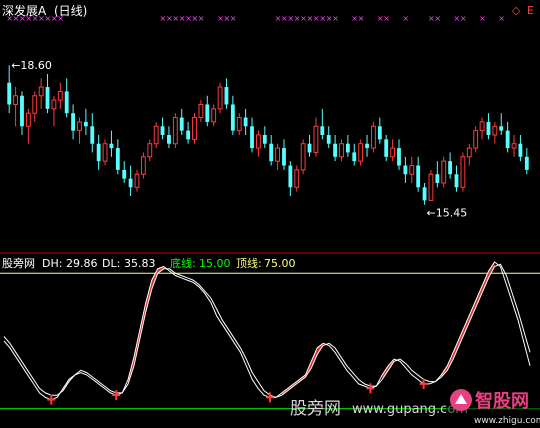 The image size is (540, 428). I want to click on zhigu-logo-url: www.zhigu.com, so click(507, 421).